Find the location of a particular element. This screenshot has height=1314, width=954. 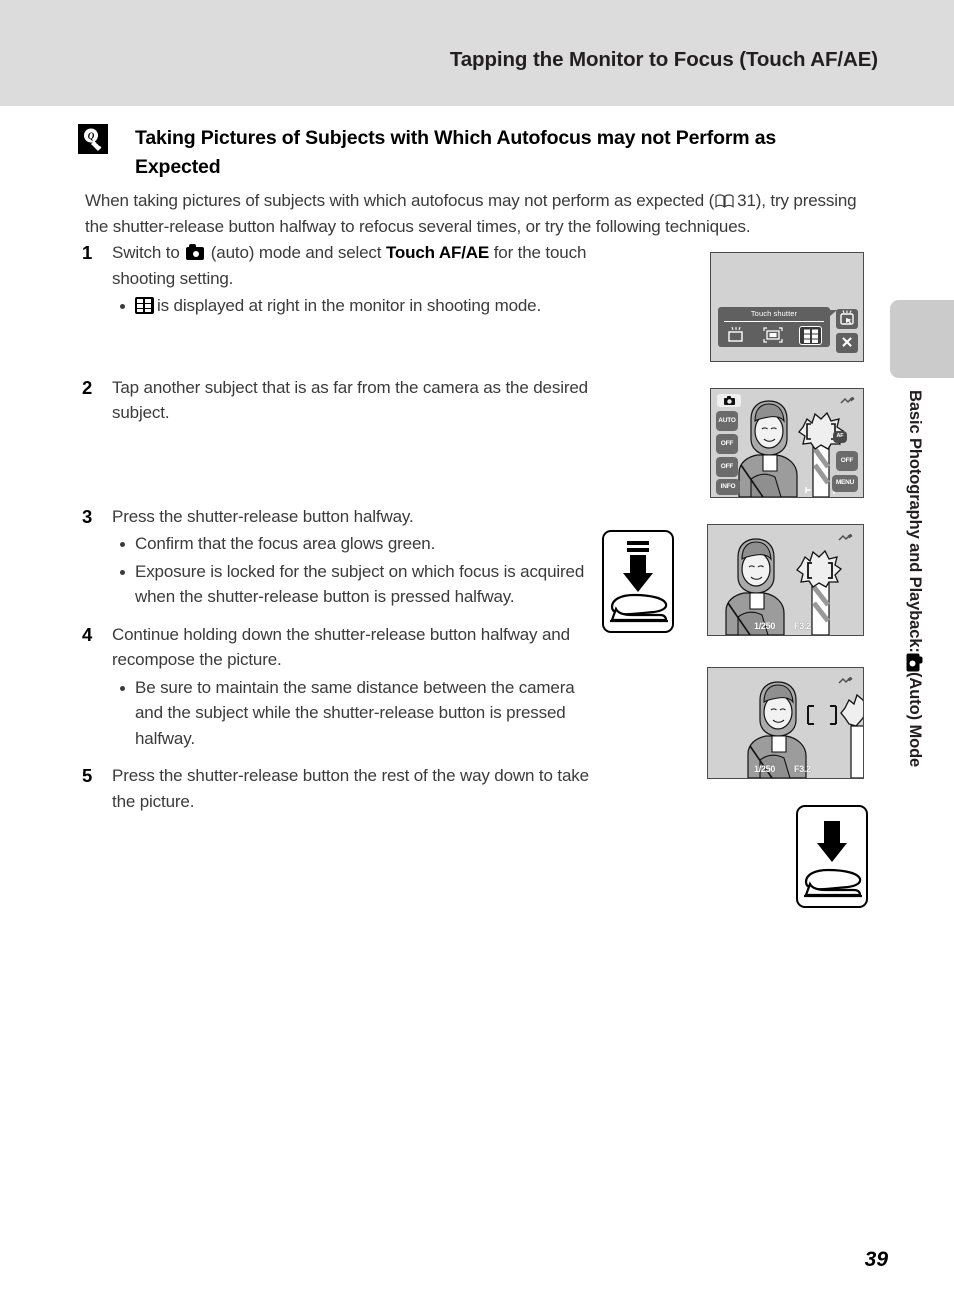

tree-subject-partial is located at coordinates (851, 735).